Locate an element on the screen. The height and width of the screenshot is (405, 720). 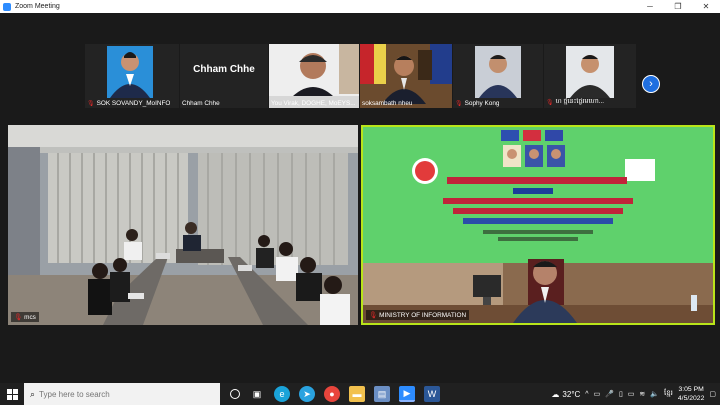
participant-tile: 🎙 SOK SOVANDY_MoINFO is located at coordinates (132, 76).